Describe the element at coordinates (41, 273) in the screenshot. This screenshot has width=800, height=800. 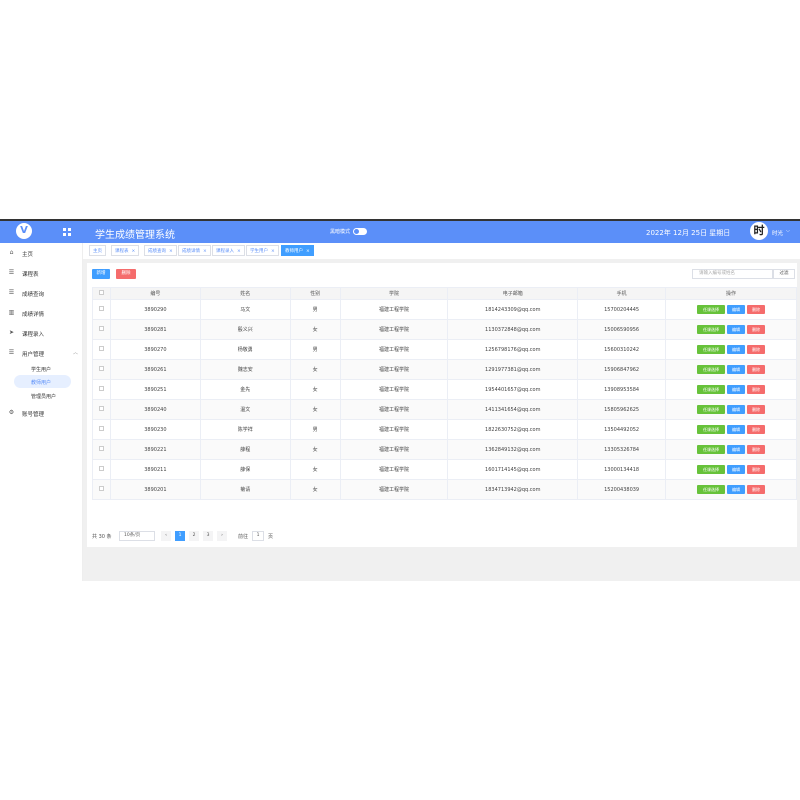
I see `sidebar-item-schedule: ☰ 课程表` at that location.